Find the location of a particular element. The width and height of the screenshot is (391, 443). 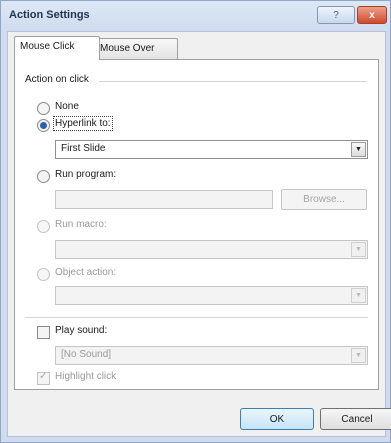

dialog-title: Action Settings is located at coordinates (49, 15).